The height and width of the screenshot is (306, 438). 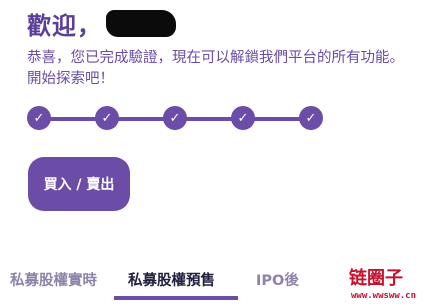 I want to click on step-3-check-icon: ✓, so click(x=175, y=118).